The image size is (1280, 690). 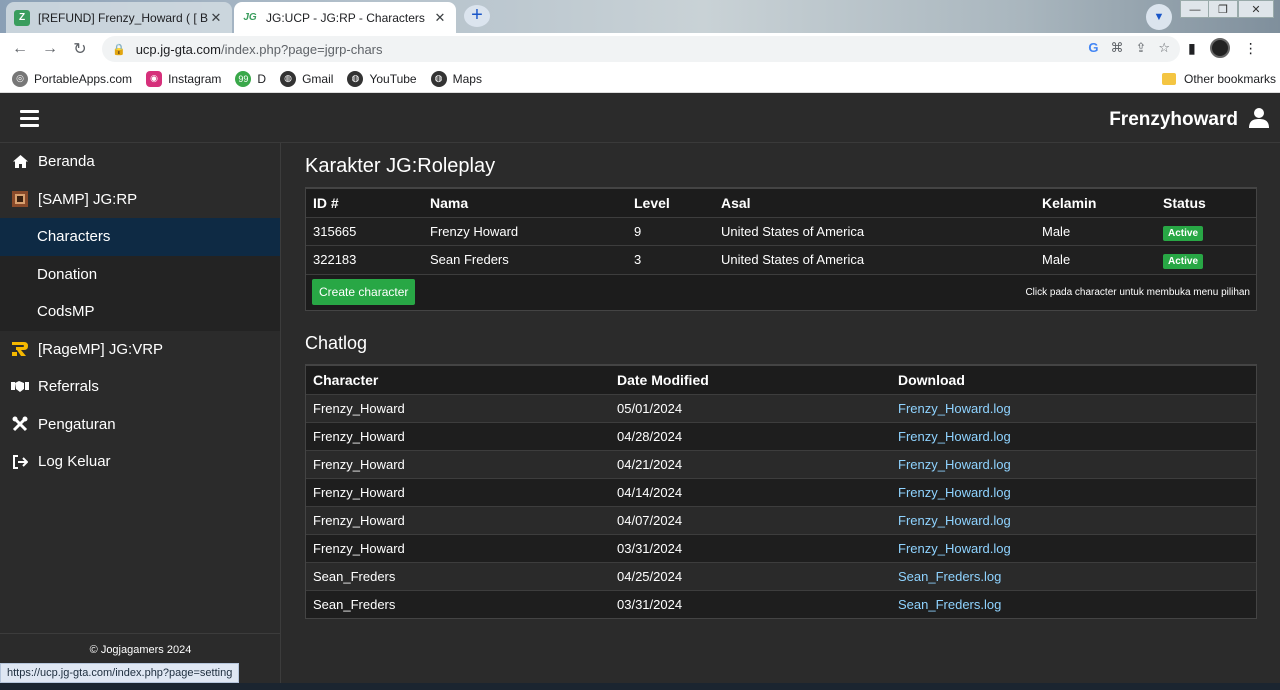 What do you see at coordinates (1183, 233) in the screenshot?
I see `status-badge: Active` at bounding box center [1183, 233].